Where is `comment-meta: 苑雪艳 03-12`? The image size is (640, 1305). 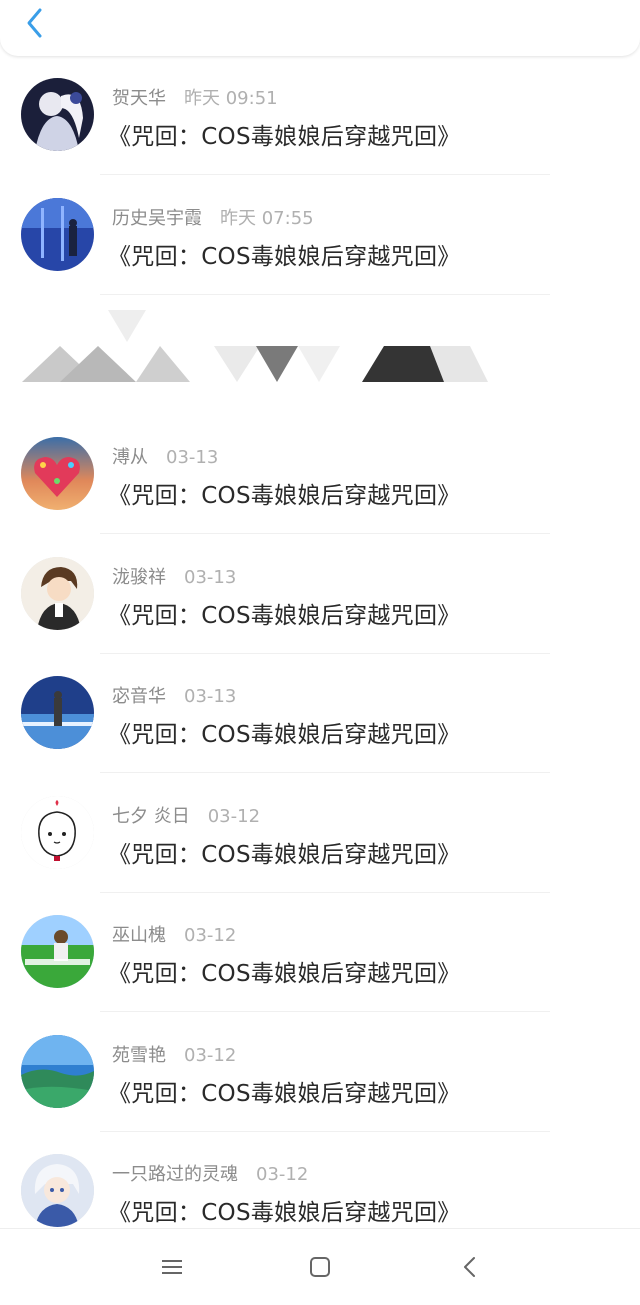 comment-meta: 苑雪艳 03-12 is located at coordinates (174, 1053).